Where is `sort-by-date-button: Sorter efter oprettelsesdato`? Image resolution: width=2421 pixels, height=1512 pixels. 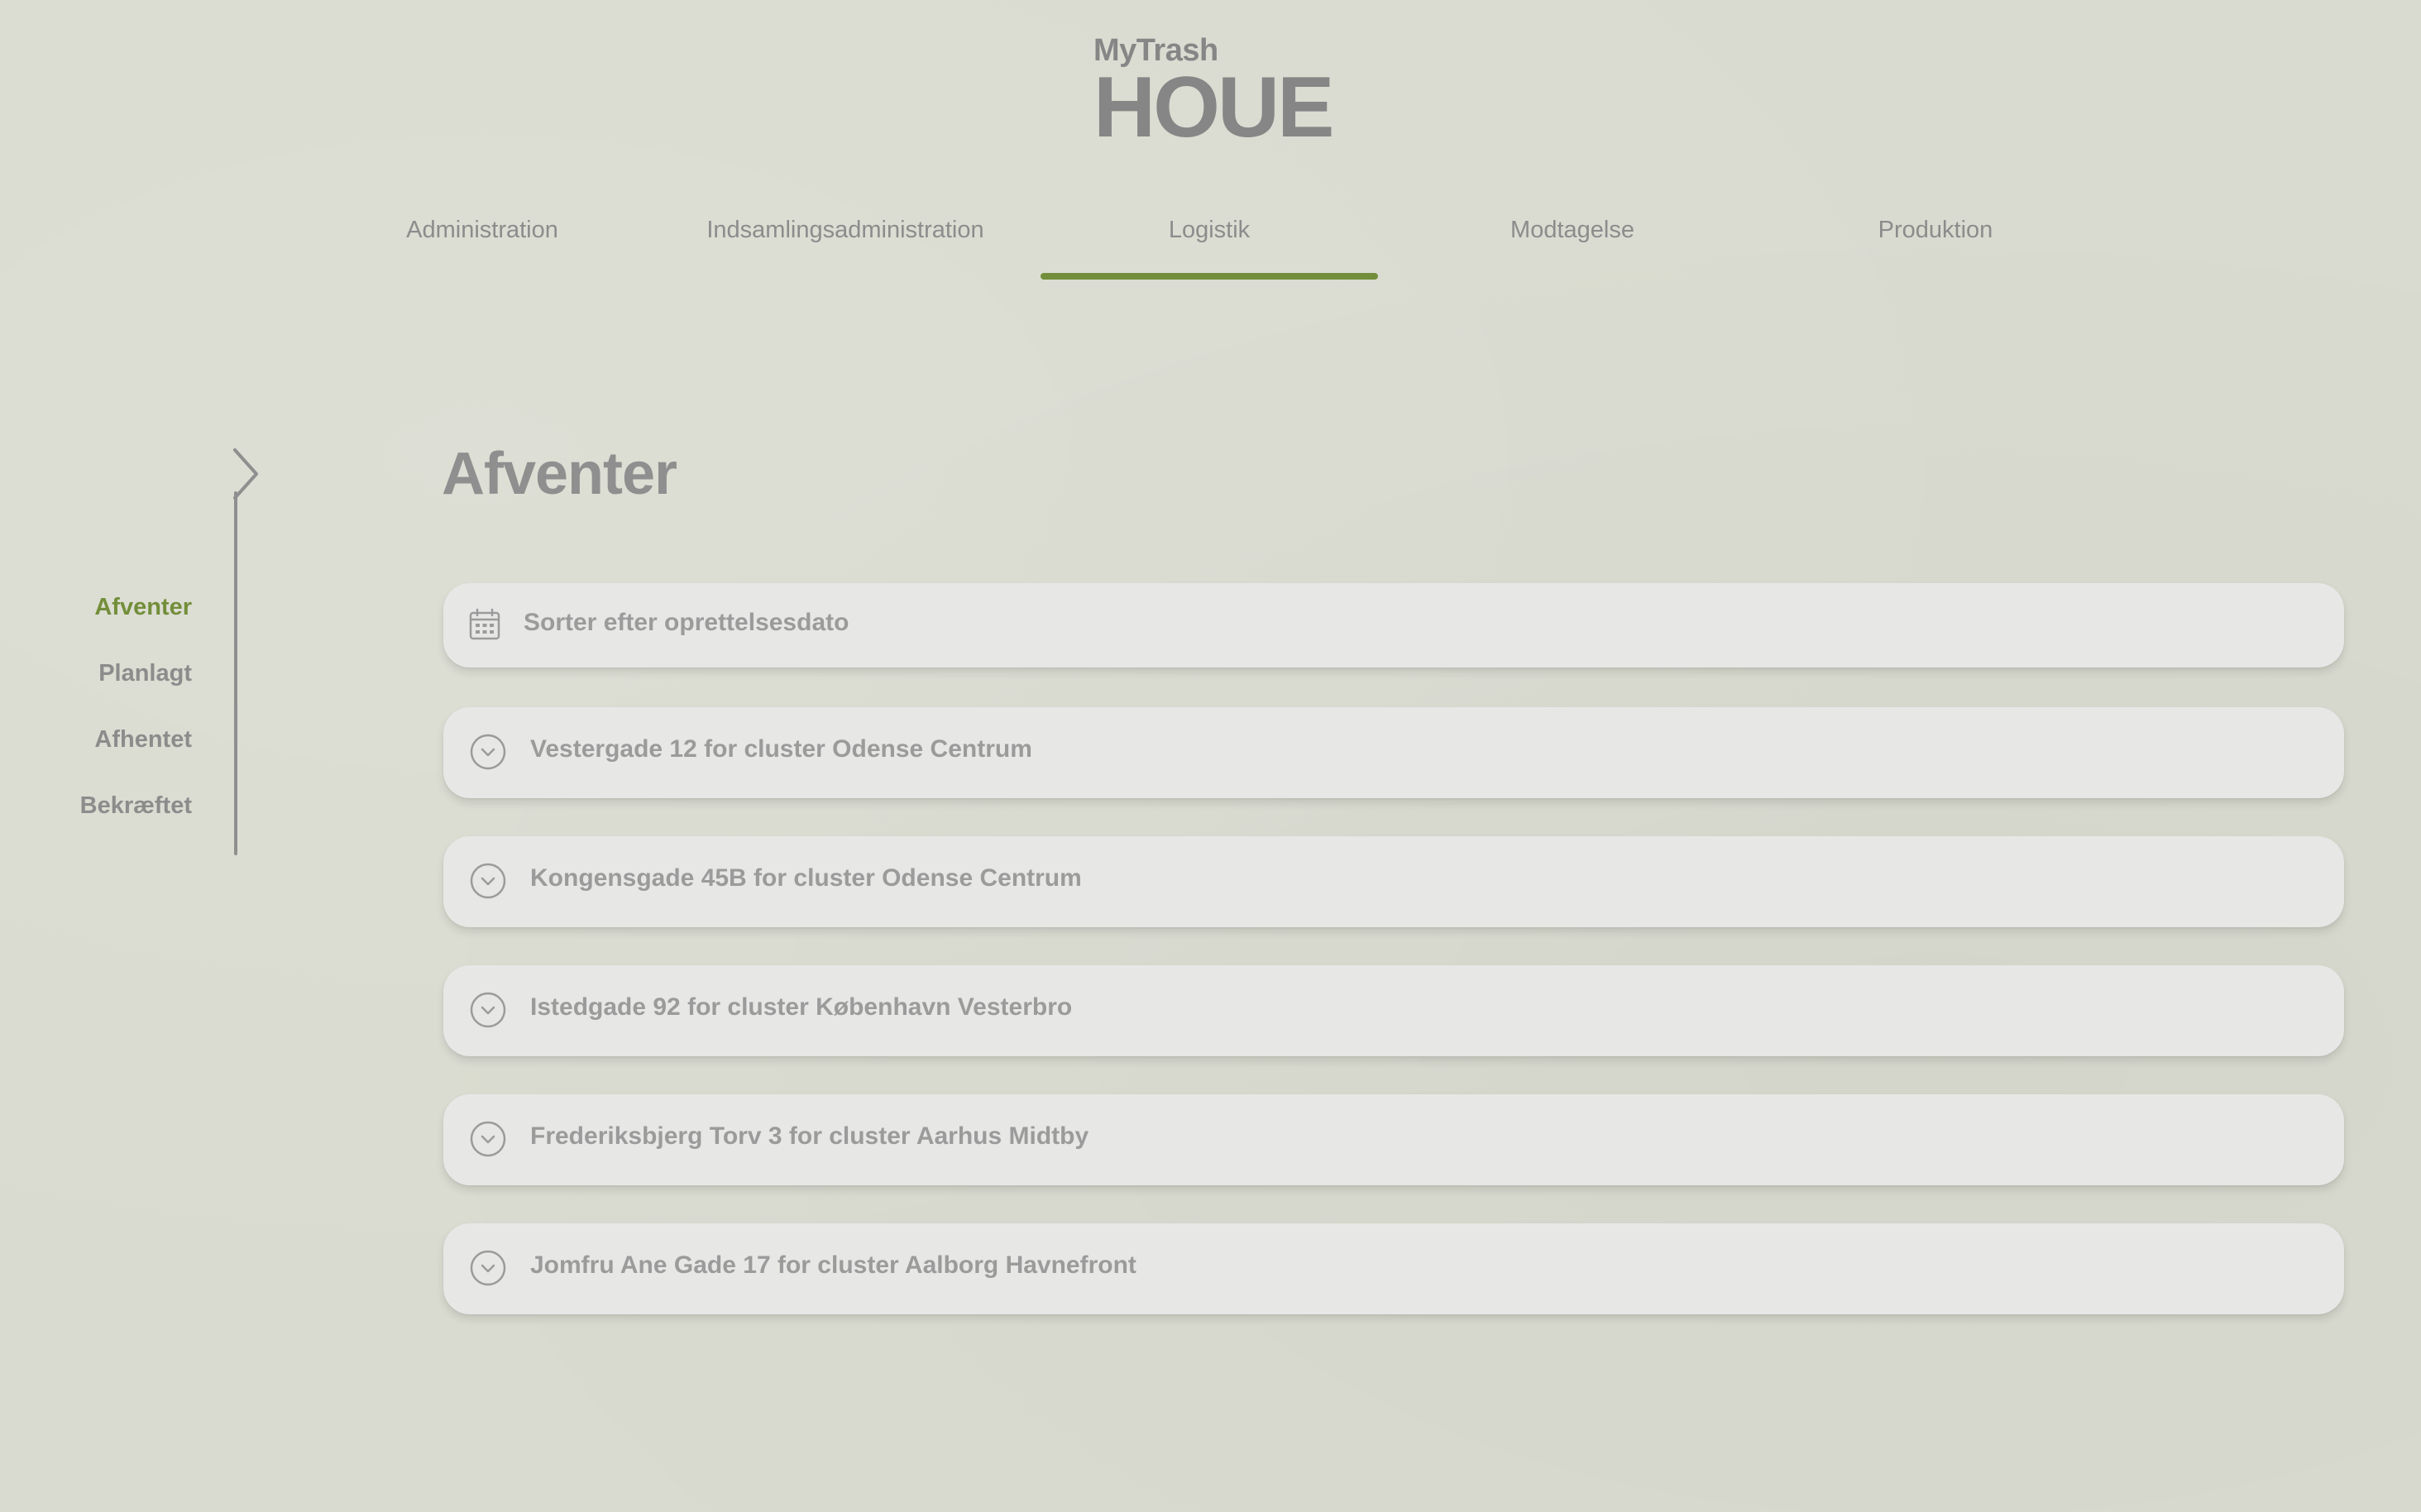
sort-by-date-button: Sorter efter oprettelsesdato is located at coordinates (1393, 625).